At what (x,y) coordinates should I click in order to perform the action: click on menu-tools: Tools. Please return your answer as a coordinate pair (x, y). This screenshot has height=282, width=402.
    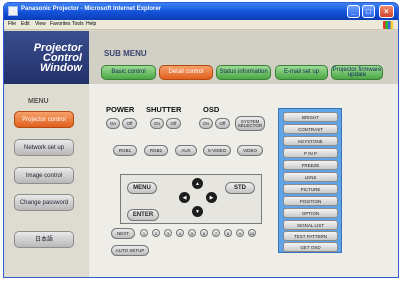
    Looking at the image, I should click on (78, 24).